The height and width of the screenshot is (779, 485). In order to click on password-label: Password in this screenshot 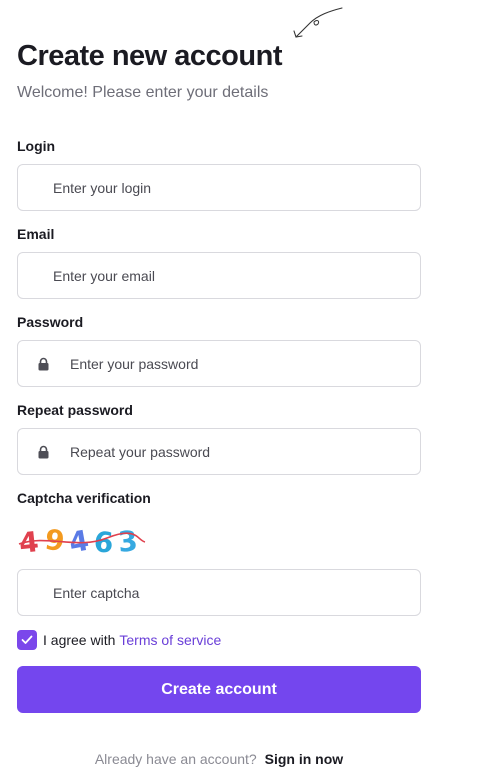, I will do `click(50, 322)`.